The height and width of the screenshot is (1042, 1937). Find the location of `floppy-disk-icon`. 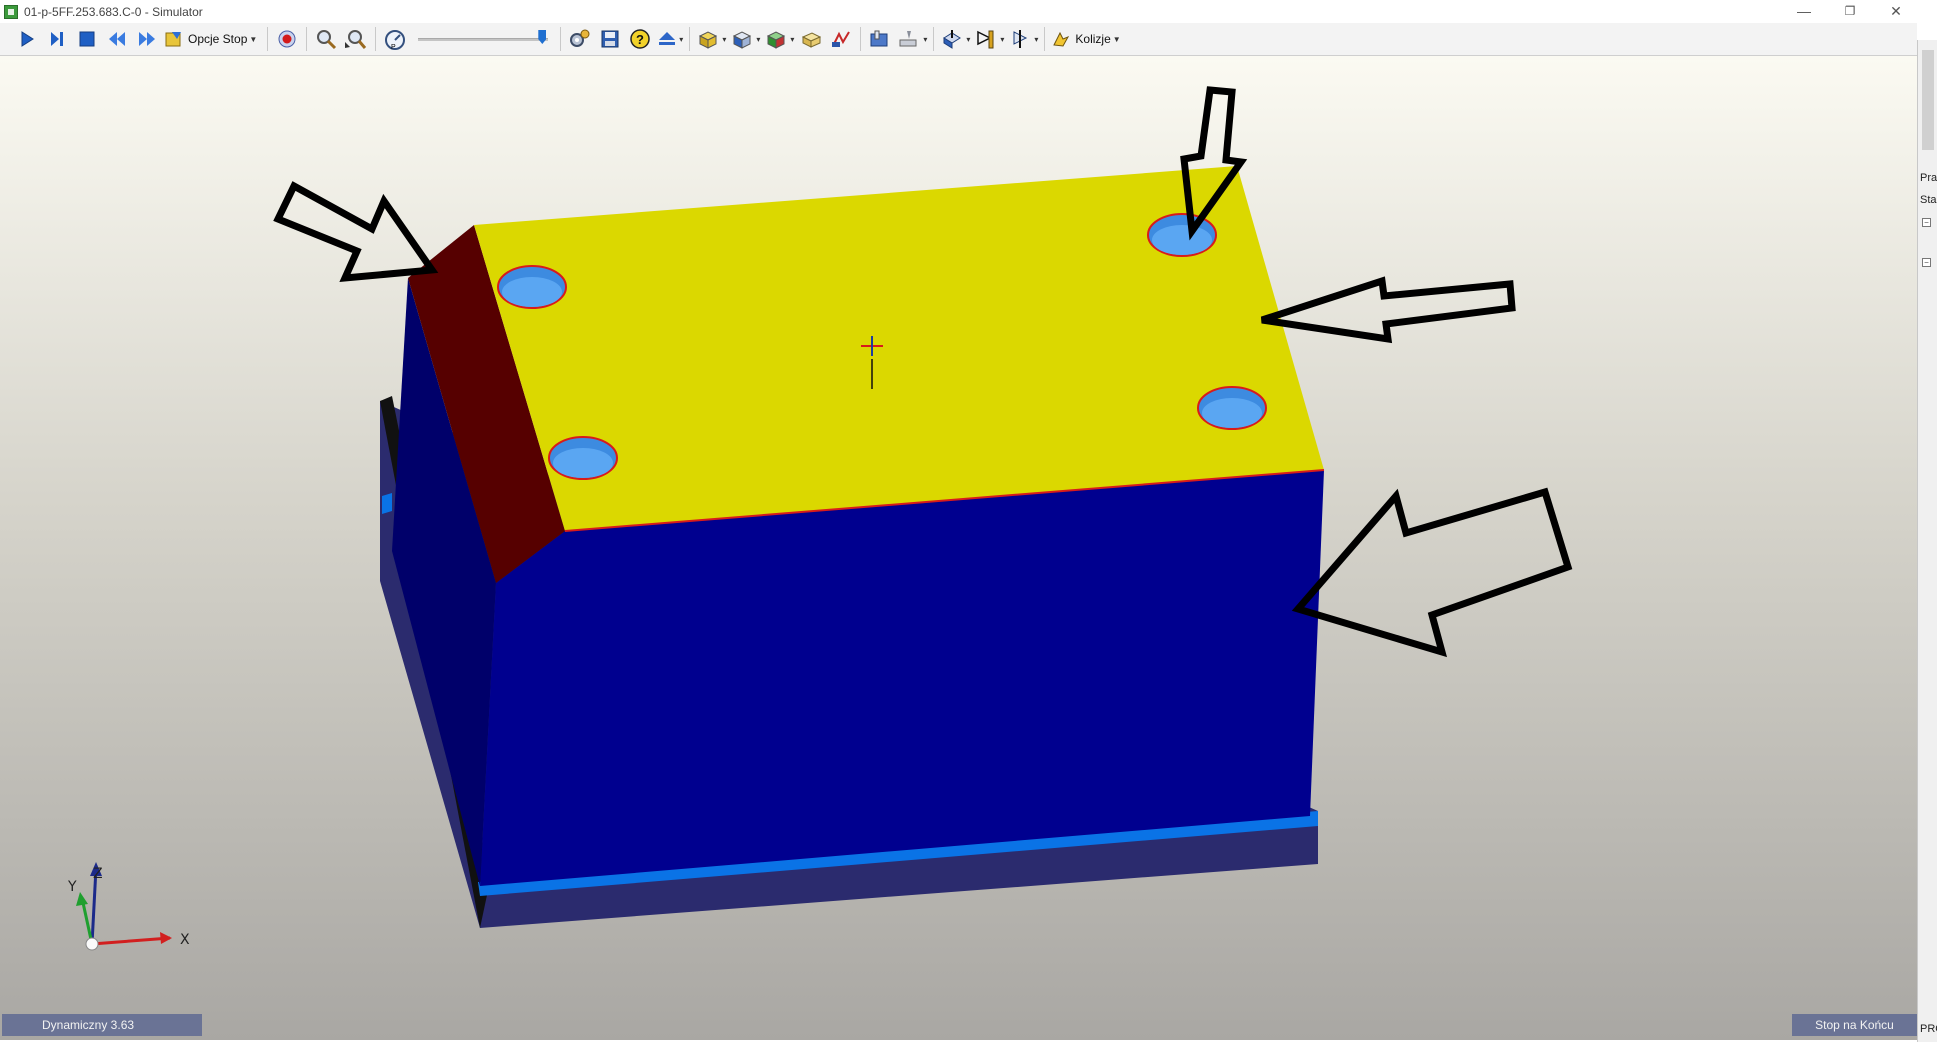

floppy-disk-icon is located at coordinates (610, 39).